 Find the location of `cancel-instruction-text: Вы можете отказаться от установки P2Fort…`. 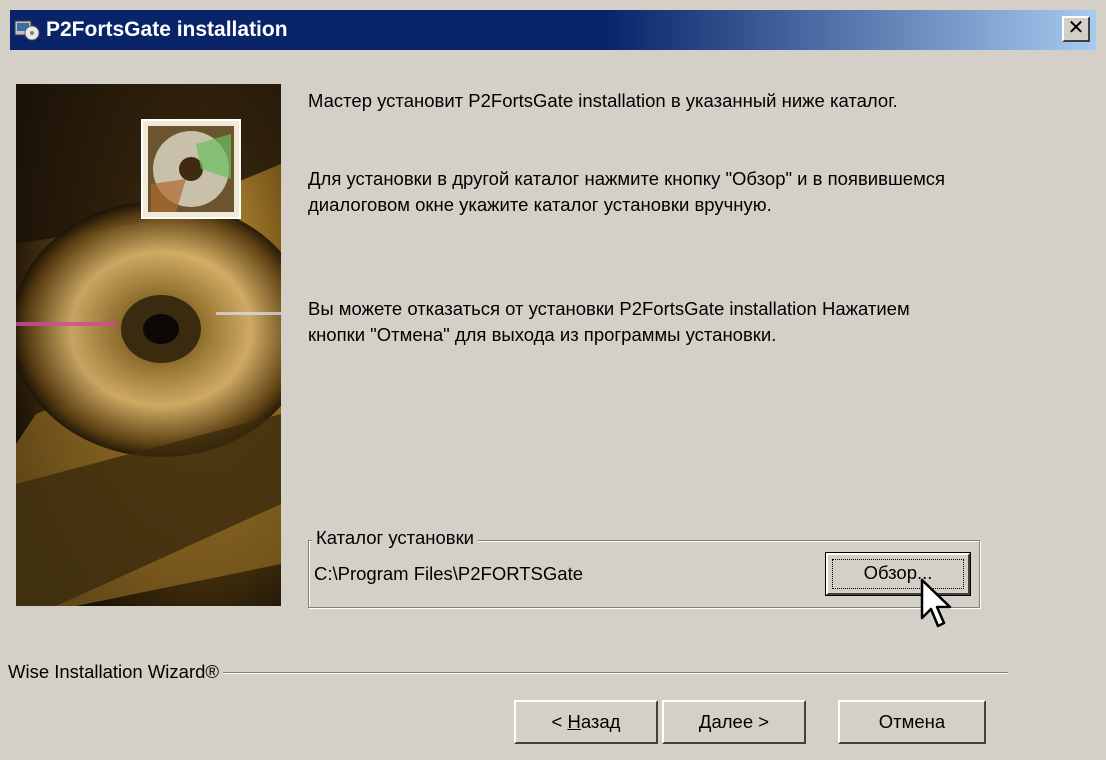

cancel-instruction-text: Вы можете отказаться от установки P2Fort… is located at coordinates (609, 321).